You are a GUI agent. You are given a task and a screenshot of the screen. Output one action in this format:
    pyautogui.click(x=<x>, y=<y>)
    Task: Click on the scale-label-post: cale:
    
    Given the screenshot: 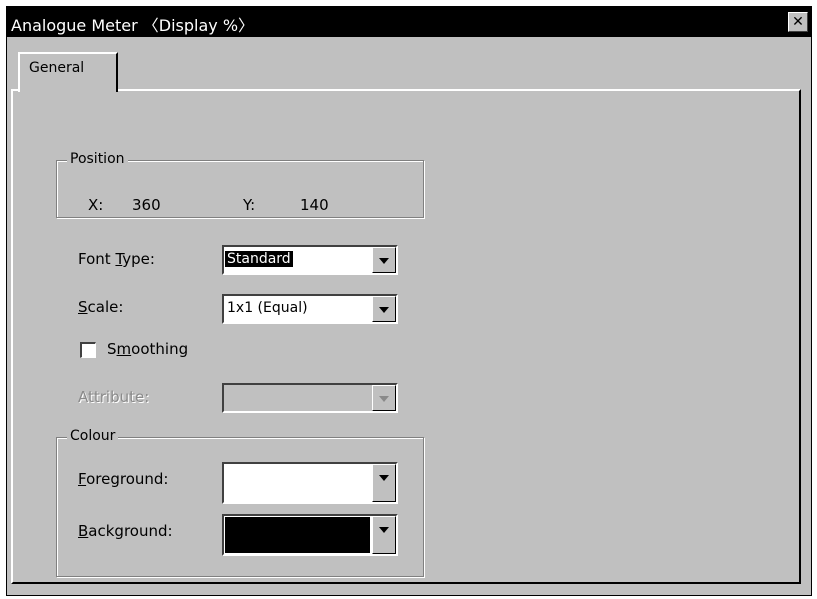 What is the action you would take?
    pyautogui.click(x=105, y=307)
    